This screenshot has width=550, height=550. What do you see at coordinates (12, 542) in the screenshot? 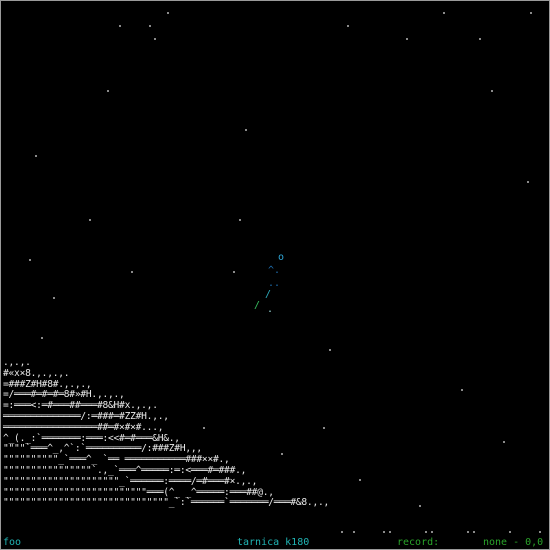
I see `status-left: foo` at bounding box center [12, 542].